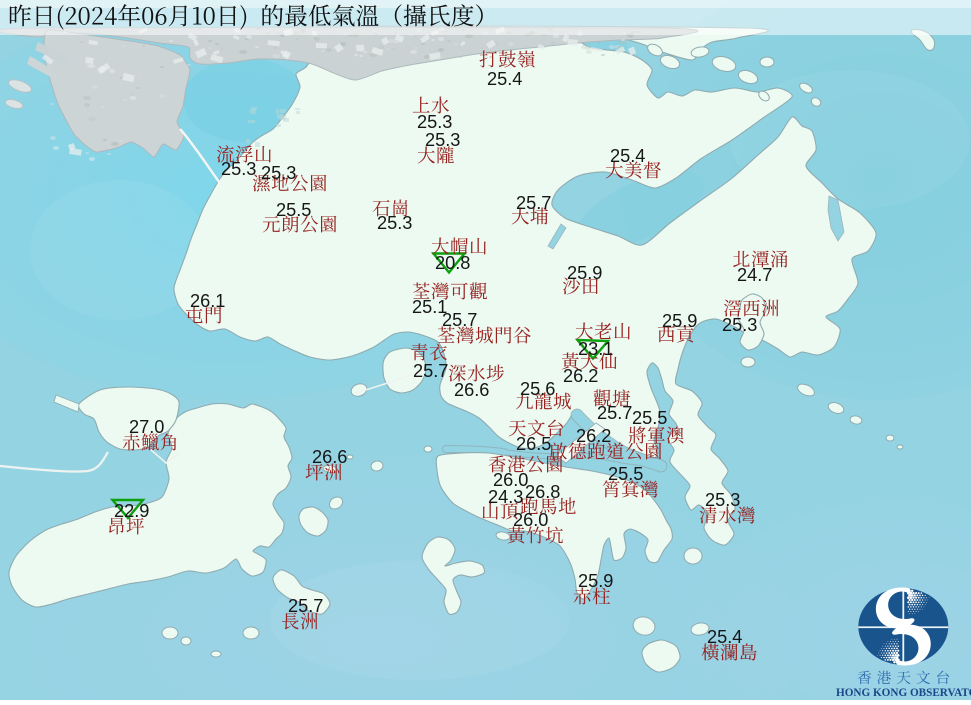  I want to click on svg-text: HONG KONG OBSERVATORY, so click(903, 693).